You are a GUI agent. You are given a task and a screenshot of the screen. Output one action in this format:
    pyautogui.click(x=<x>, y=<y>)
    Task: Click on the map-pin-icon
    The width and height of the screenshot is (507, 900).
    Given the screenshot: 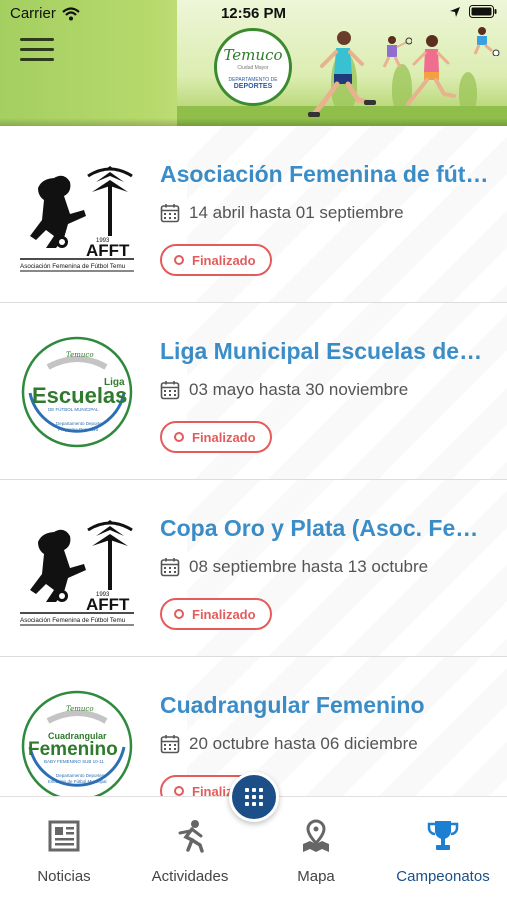 What is the action you would take?
    pyautogui.click(x=316, y=835)
    